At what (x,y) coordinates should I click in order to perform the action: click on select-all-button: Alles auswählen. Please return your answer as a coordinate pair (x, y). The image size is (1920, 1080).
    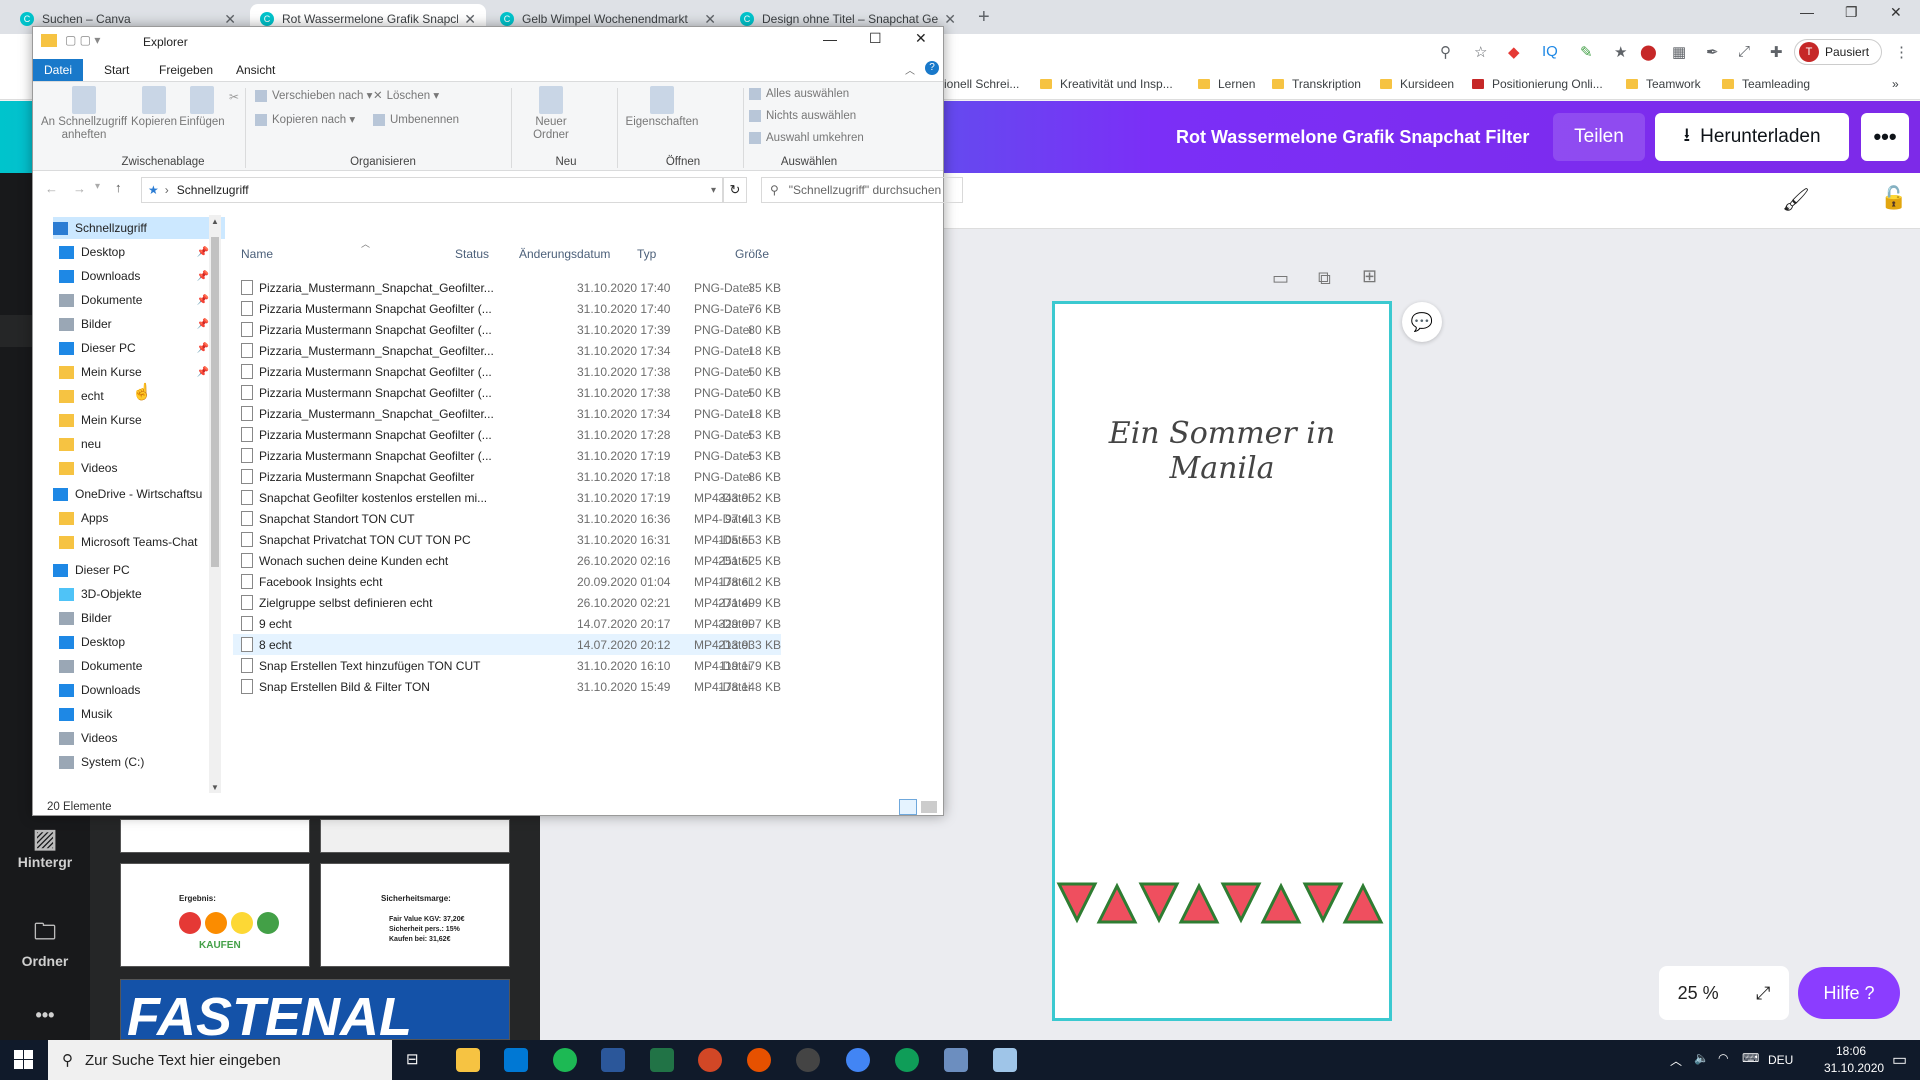
    Looking at the image, I should click on (799, 94).